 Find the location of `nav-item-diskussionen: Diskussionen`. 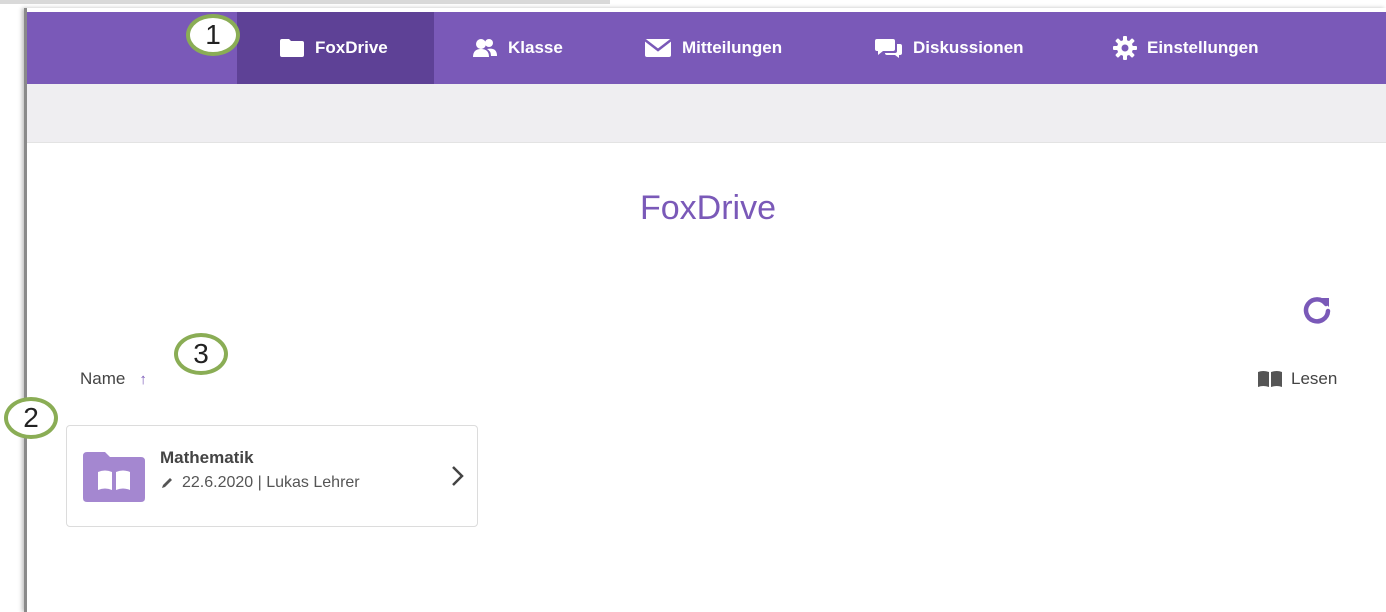

nav-item-diskussionen: Diskussionen is located at coordinates (949, 48).